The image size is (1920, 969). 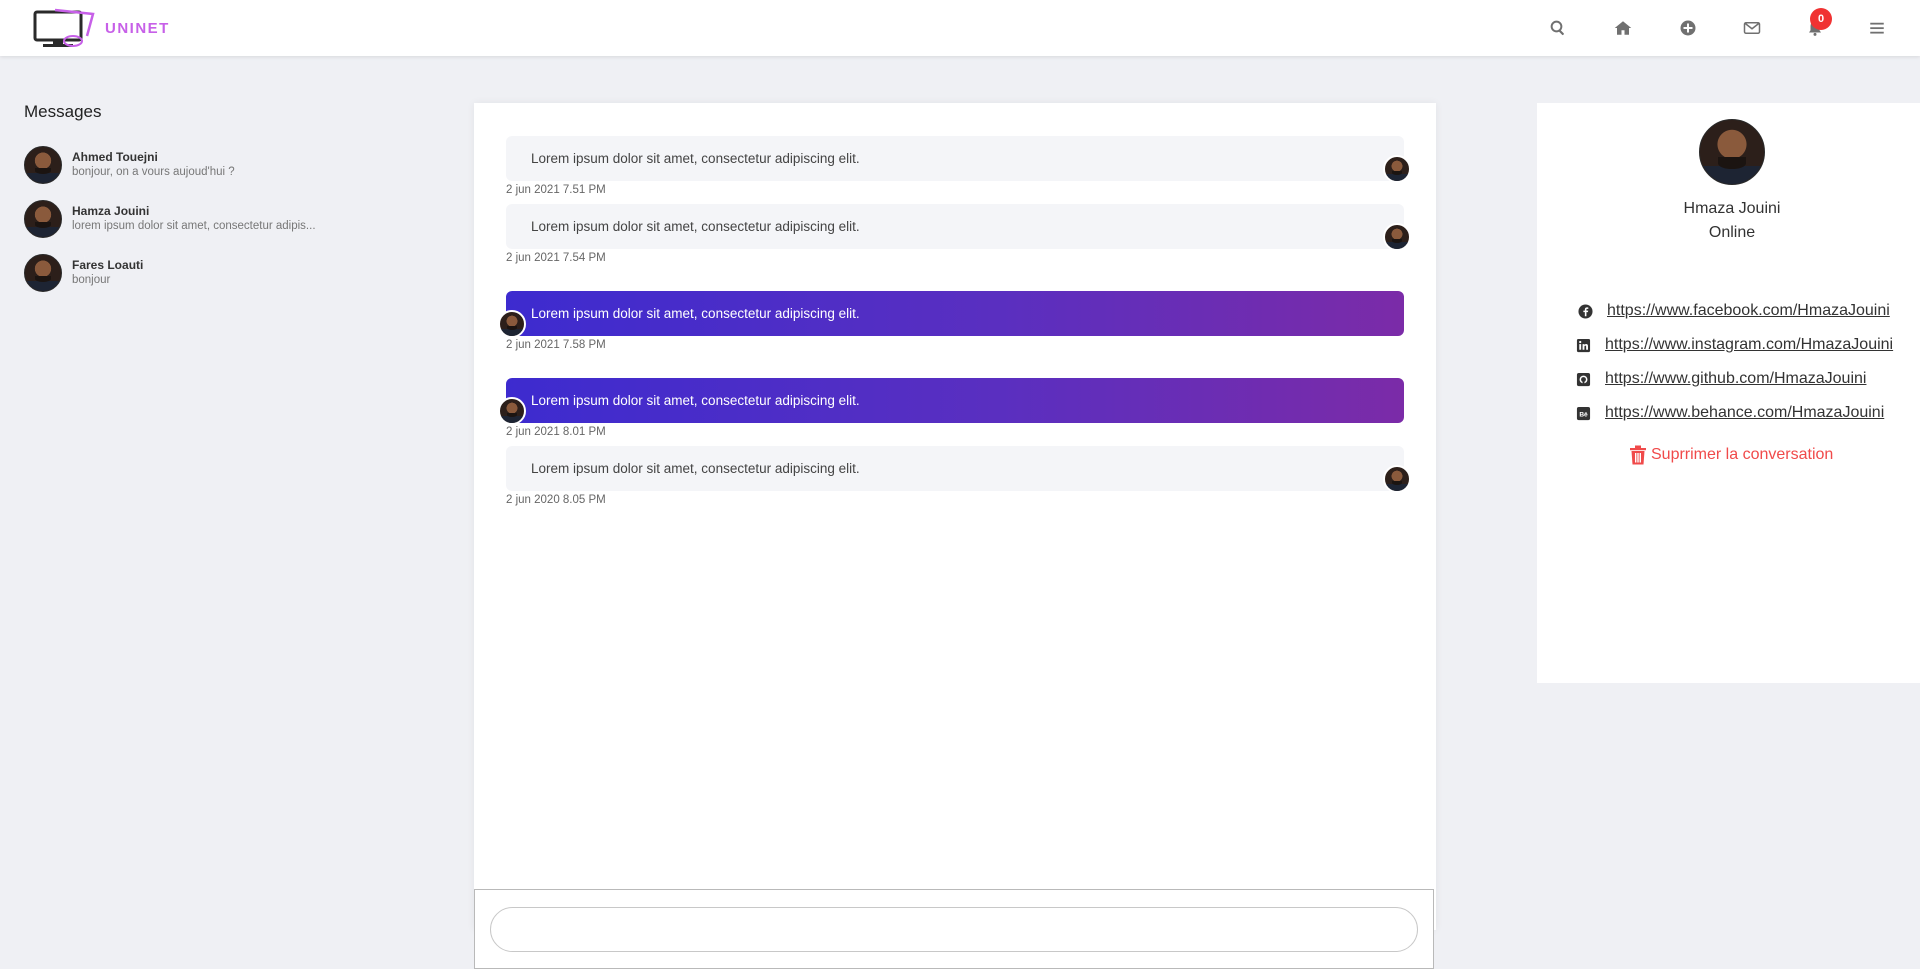 I want to click on message-timestamp: 2 jun 2021 7.54 PM, so click(x=556, y=258).